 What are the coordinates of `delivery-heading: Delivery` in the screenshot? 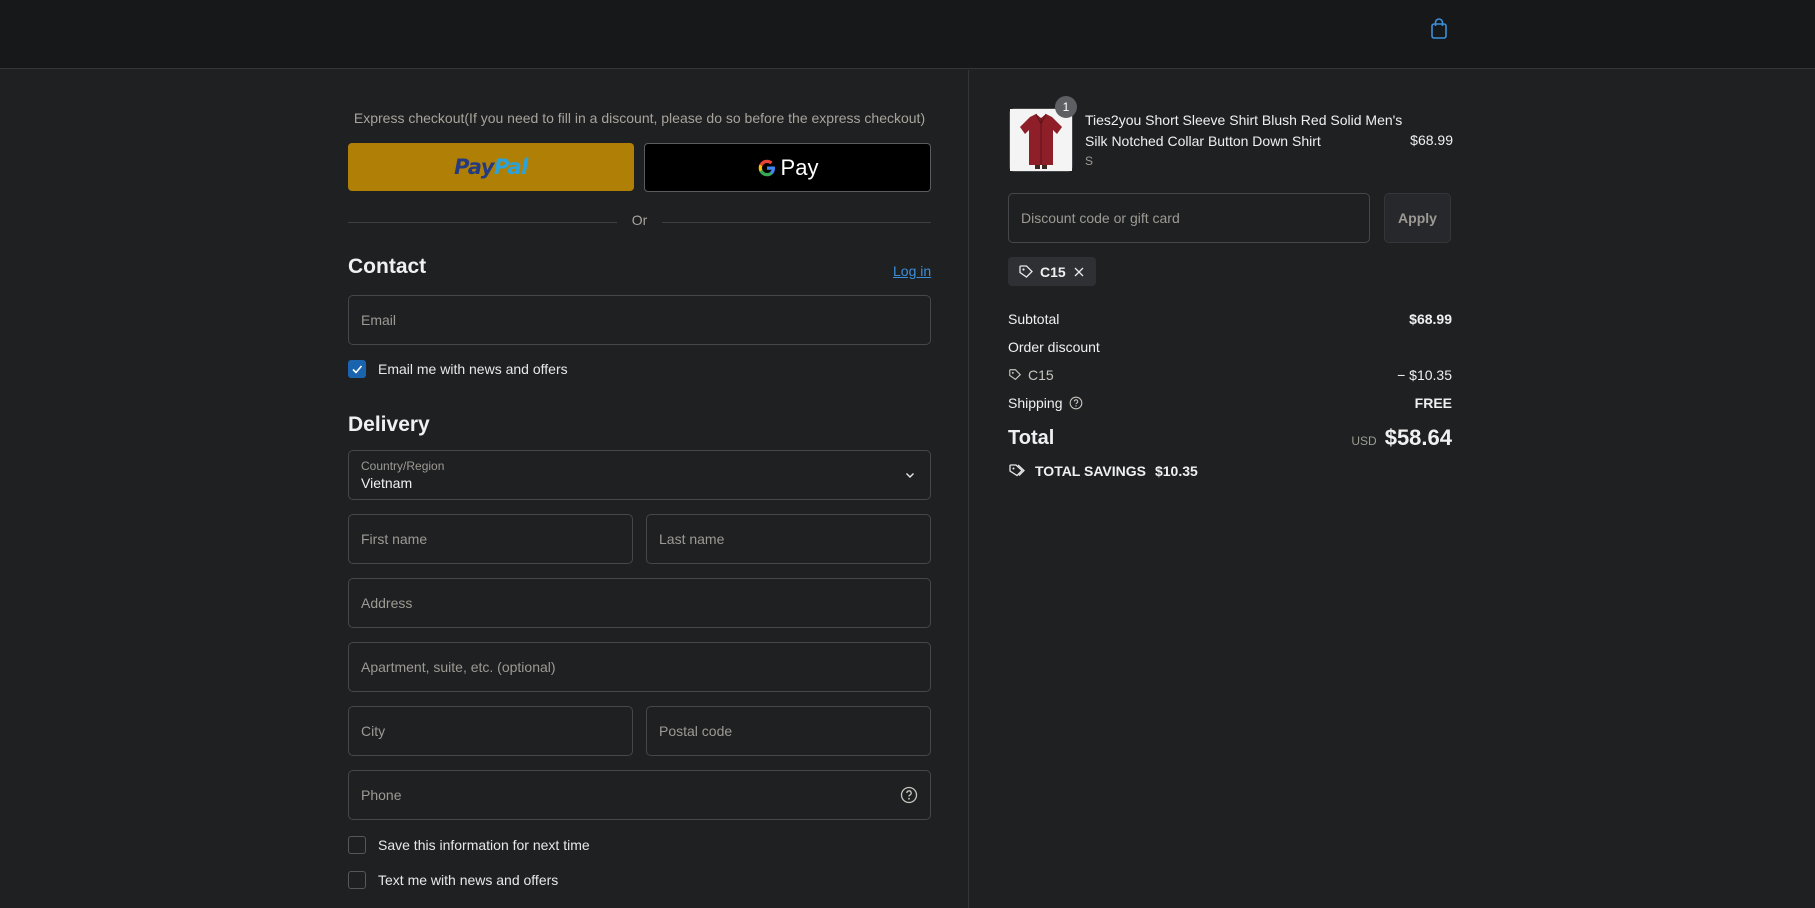 It's located at (389, 424).